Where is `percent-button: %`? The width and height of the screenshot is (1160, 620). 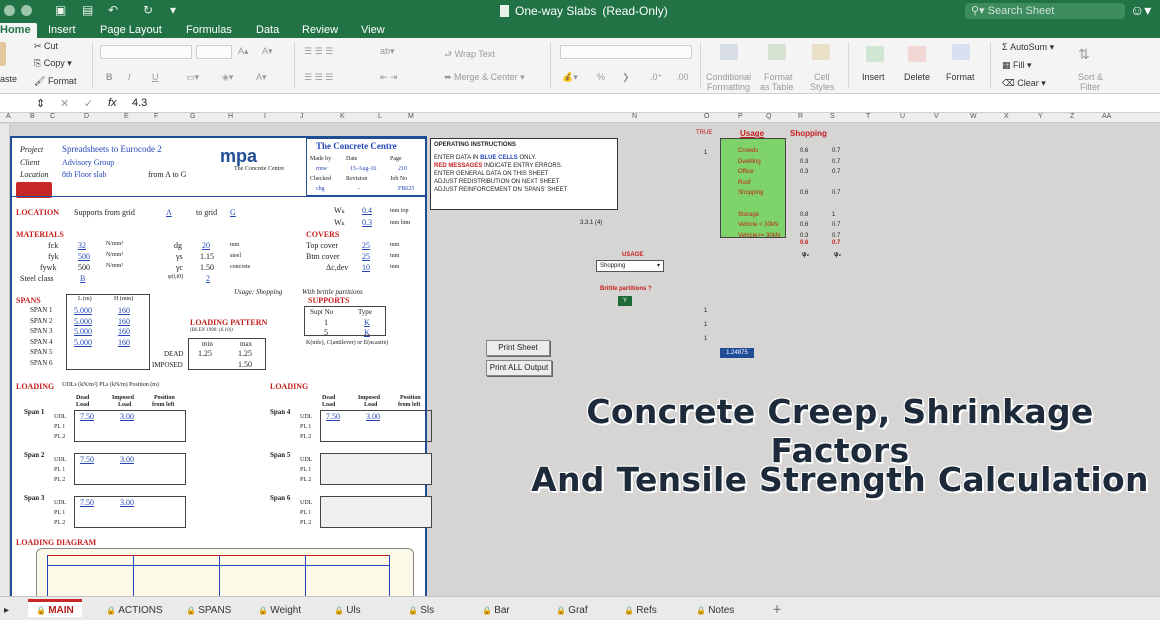 percent-button: % is located at coordinates (601, 77).